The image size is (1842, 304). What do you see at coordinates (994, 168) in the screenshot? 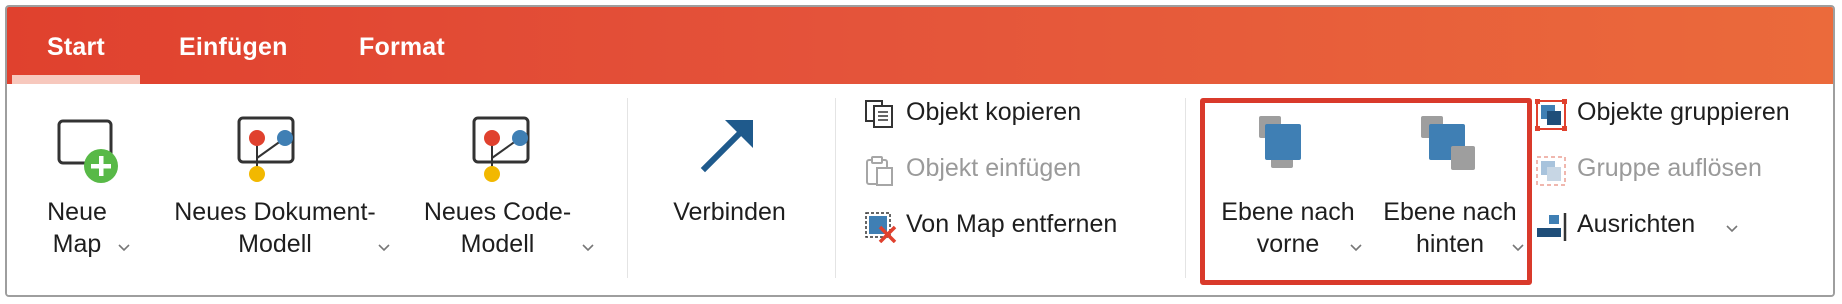
I see `paste-object-label: Objekt einfügen` at bounding box center [994, 168].